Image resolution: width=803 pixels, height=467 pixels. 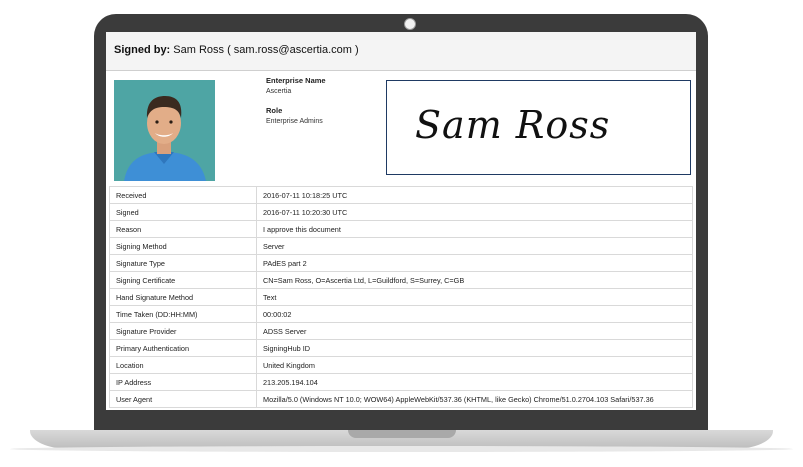 I want to click on detail-key: Signature Provider, so click(x=183, y=331).